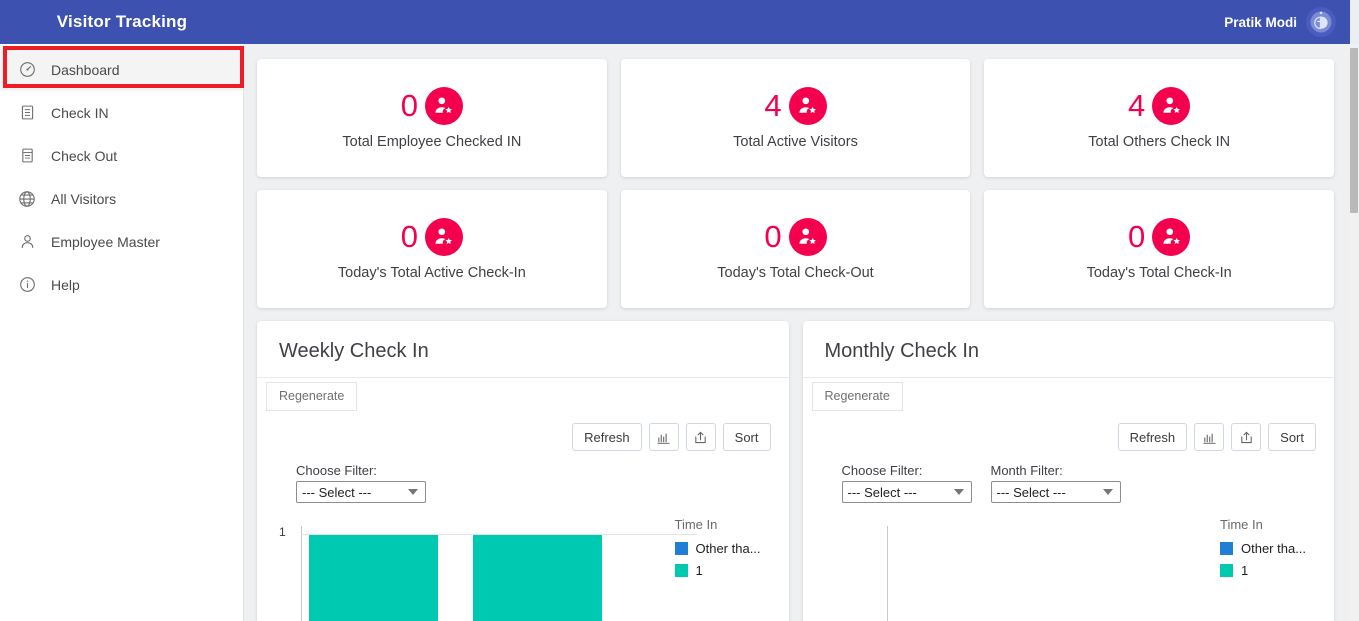 The width and height of the screenshot is (1359, 621). What do you see at coordinates (27, 70) in the screenshot?
I see `dashboard-gauge-icon` at bounding box center [27, 70].